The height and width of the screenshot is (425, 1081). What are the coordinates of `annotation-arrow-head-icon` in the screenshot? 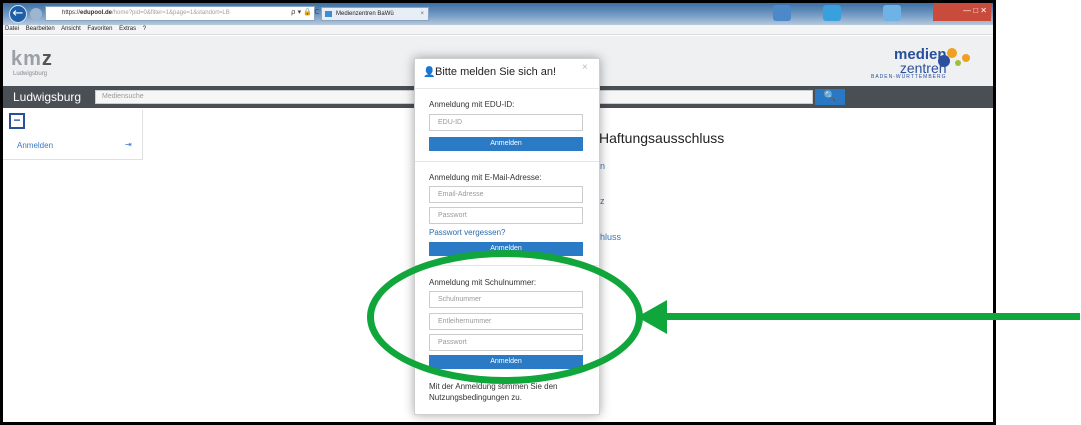 It's located at (652, 317).